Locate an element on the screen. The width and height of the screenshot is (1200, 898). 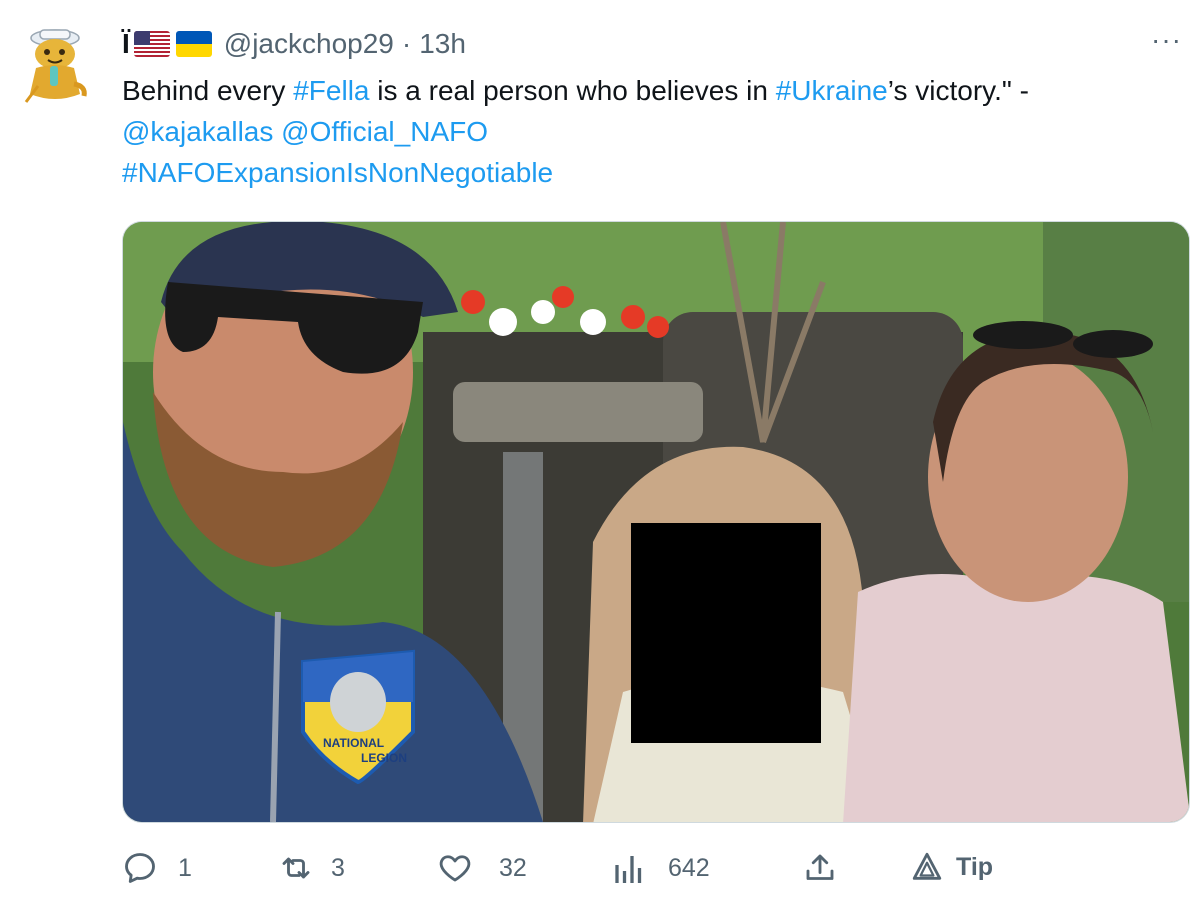
like-count: 32 is located at coordinates (513, 867).